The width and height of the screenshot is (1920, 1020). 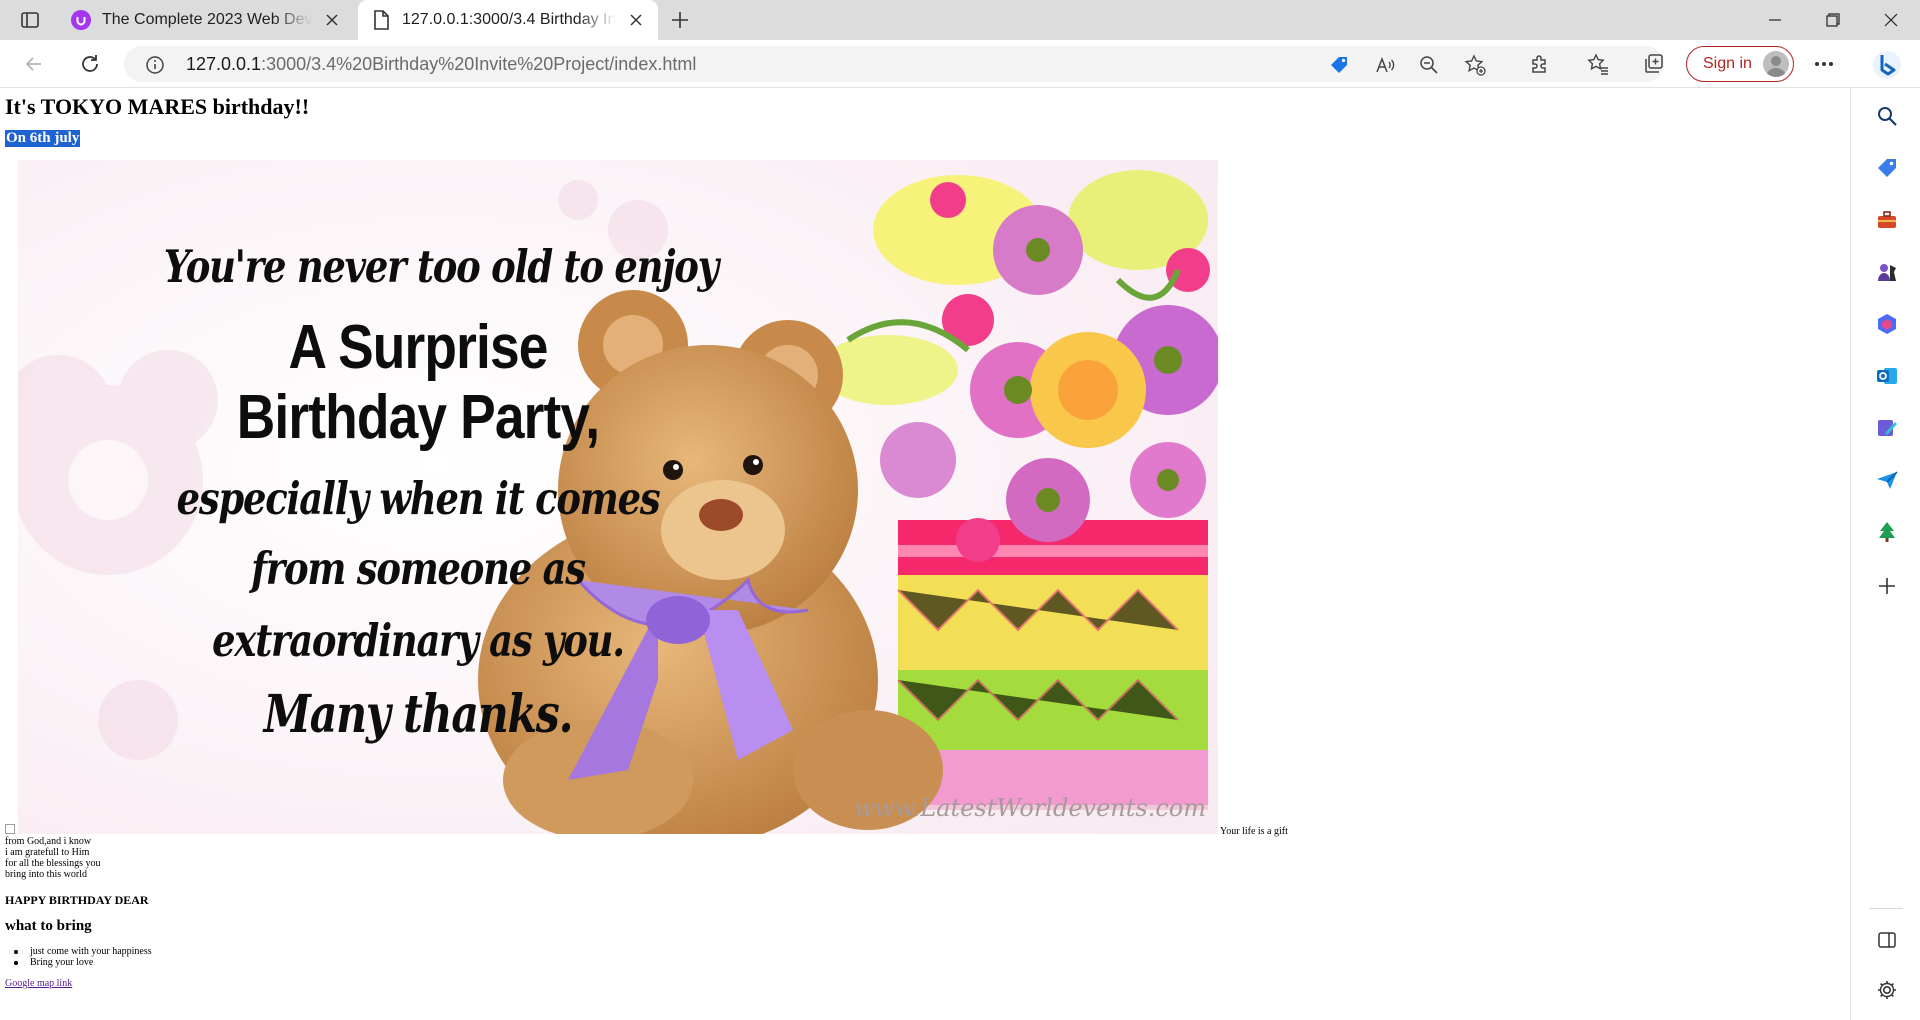 What do you see at coordinates (1891, 20) in the screenshot?
I see `close-window-button` at bounding box center [1891, 20].